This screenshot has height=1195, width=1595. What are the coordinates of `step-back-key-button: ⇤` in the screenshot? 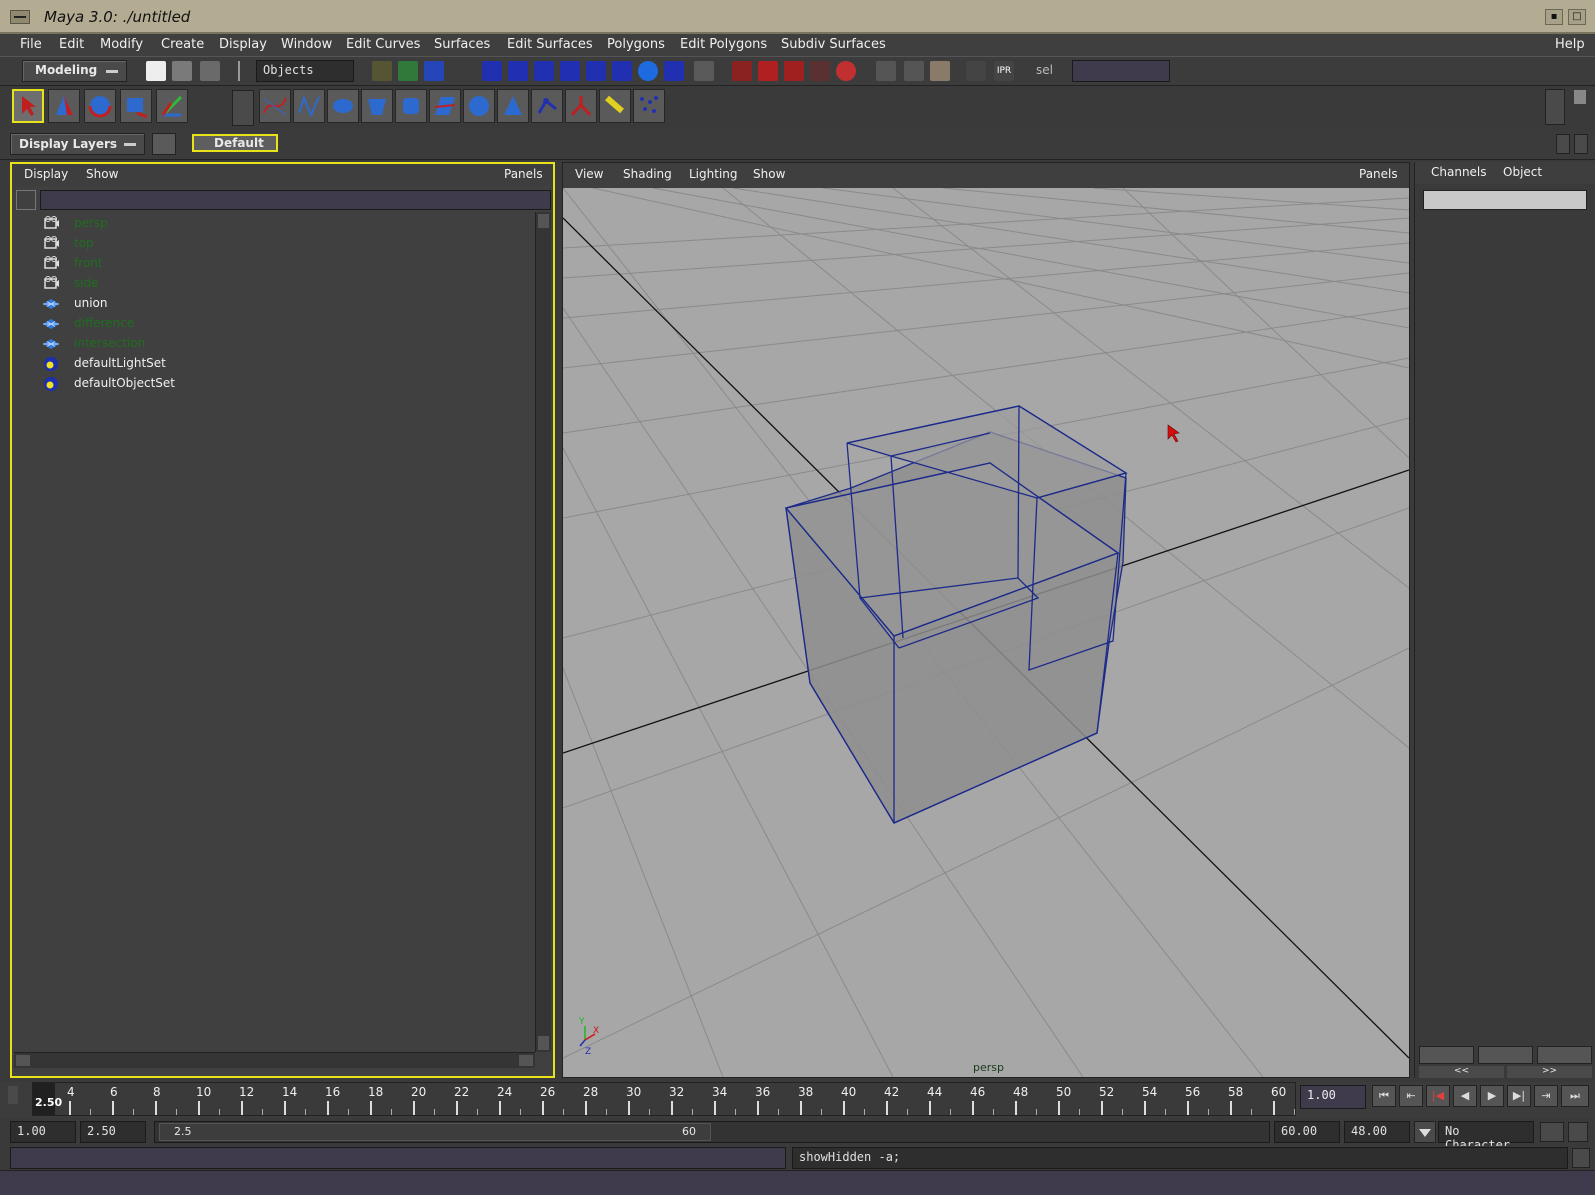 It's located at (1411, 1096).